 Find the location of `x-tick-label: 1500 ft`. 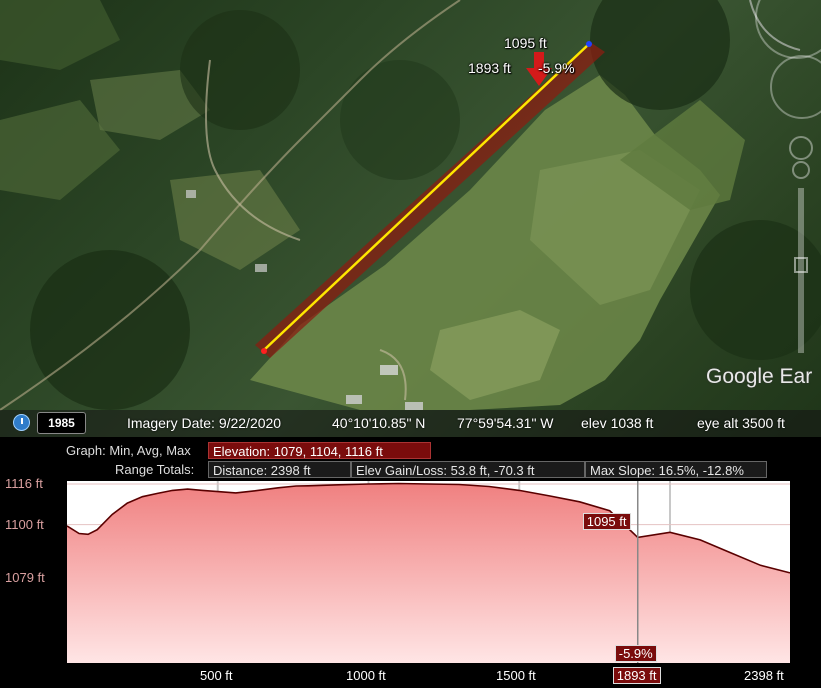

x-tick-label: 1500 ft is located at coordinates (516, 675).